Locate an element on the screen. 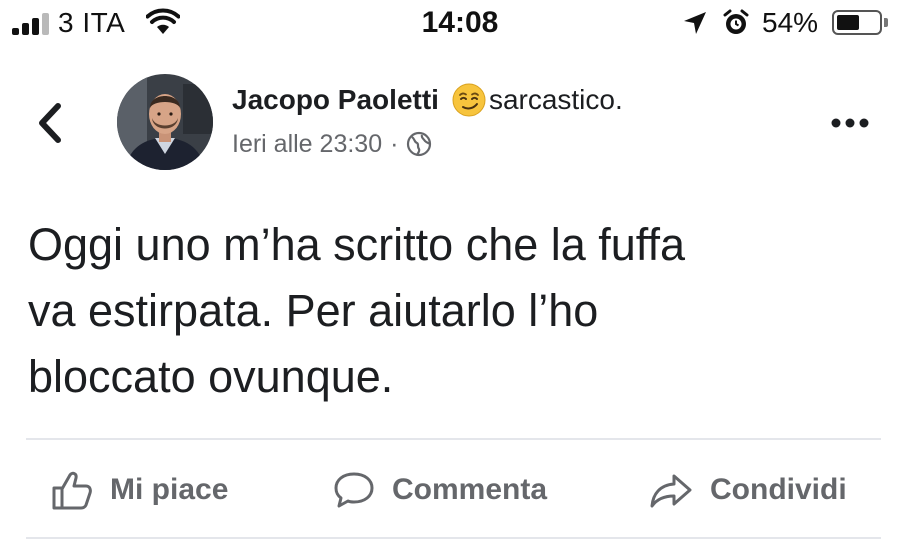 This screenshot has width=907, height=544. author-line: Jacopo Paoletti sarcastico. is located at coordinates (427, 100).